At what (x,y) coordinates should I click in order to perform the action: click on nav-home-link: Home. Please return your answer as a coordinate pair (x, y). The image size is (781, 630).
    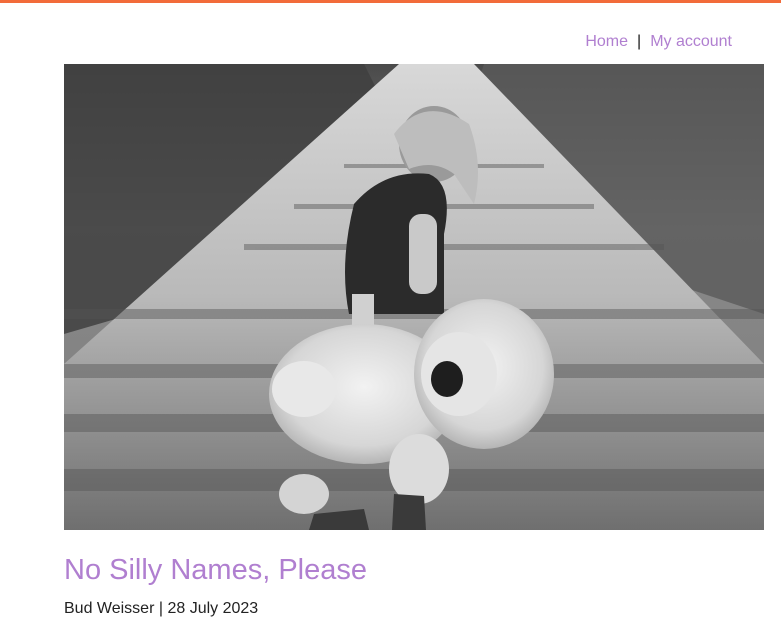
    Looking at the image, I should click on (606, 41).